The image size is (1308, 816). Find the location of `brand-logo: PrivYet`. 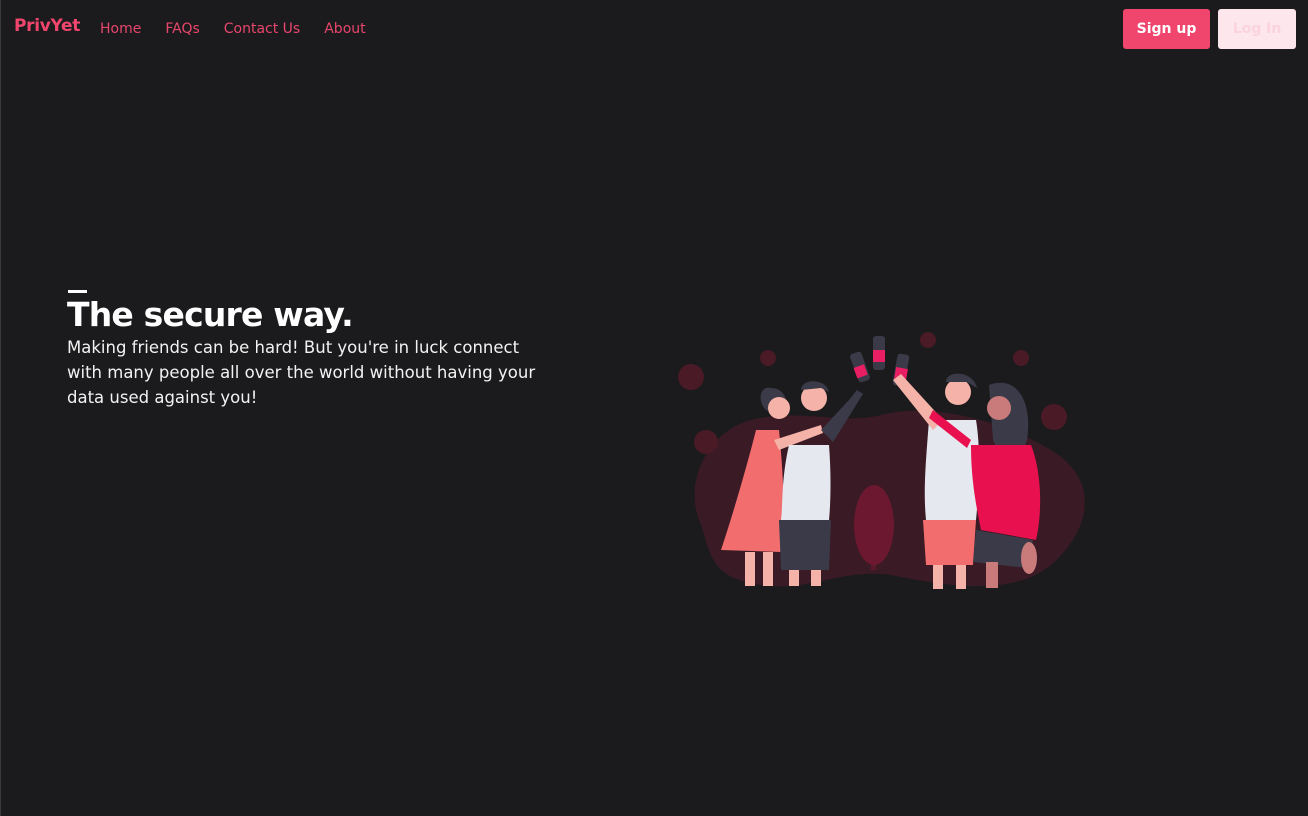

brand-logo: PrivYet is located at coordinates (47, 26).